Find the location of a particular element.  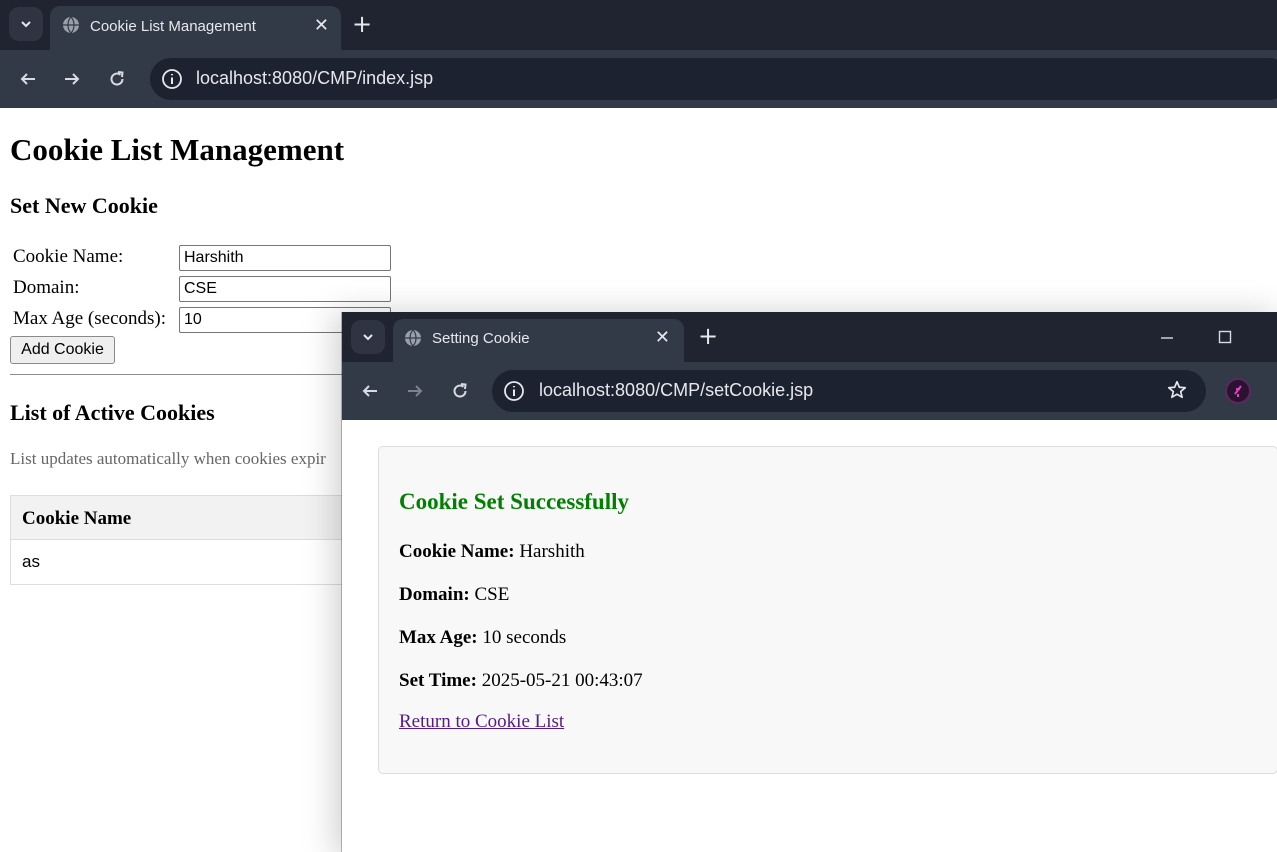

profile-icon is located at coordinates (1238, 391).